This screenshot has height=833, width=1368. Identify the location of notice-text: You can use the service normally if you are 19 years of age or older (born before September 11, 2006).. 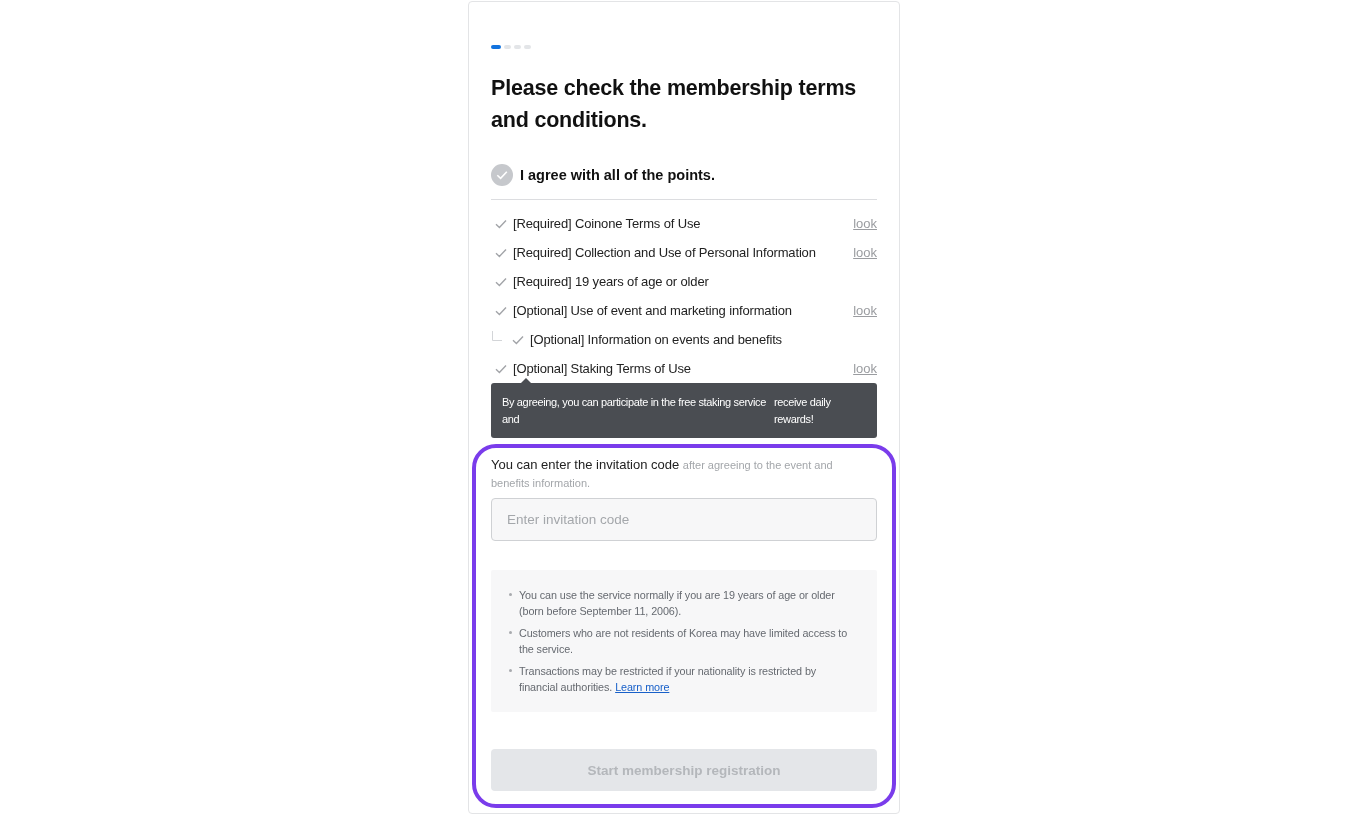
(677, 603).